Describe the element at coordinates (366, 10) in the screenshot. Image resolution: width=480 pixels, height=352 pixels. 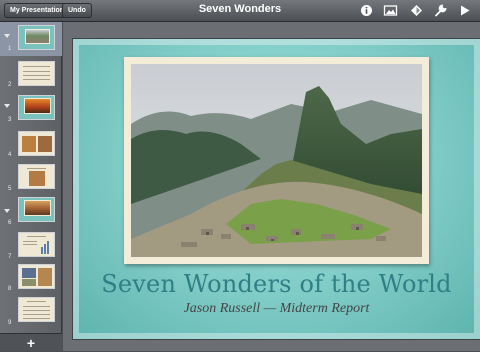
I see `info-icon` at that location.